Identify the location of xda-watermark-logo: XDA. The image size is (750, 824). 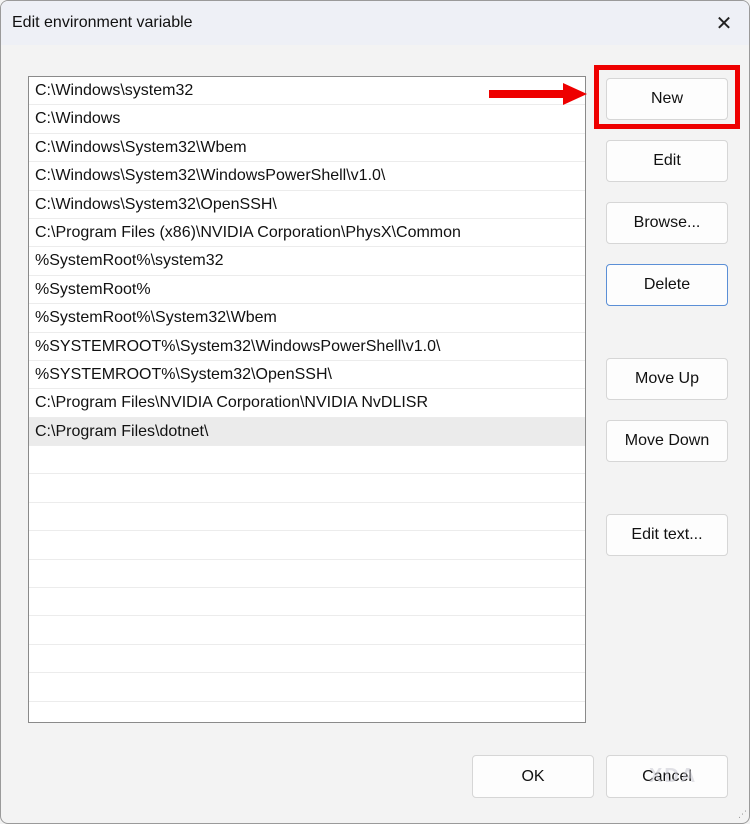
(673, 776).